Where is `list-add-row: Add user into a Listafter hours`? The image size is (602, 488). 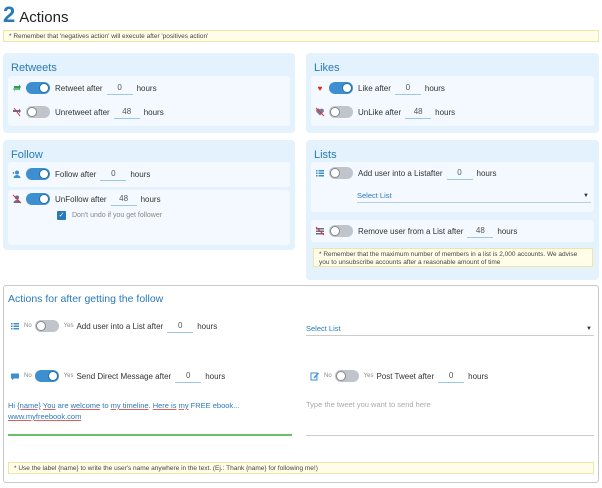 list-add-row: Add user into a Listafter hours is located at coordinates (406, 173).